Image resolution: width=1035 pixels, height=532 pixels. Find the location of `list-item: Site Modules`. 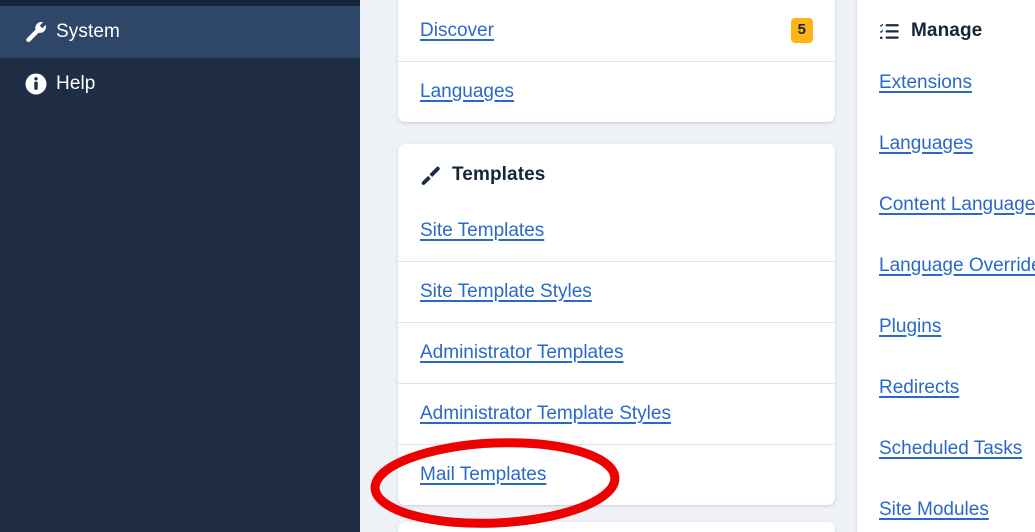

list-item: Site Modules is located at coordinates (946, 505).